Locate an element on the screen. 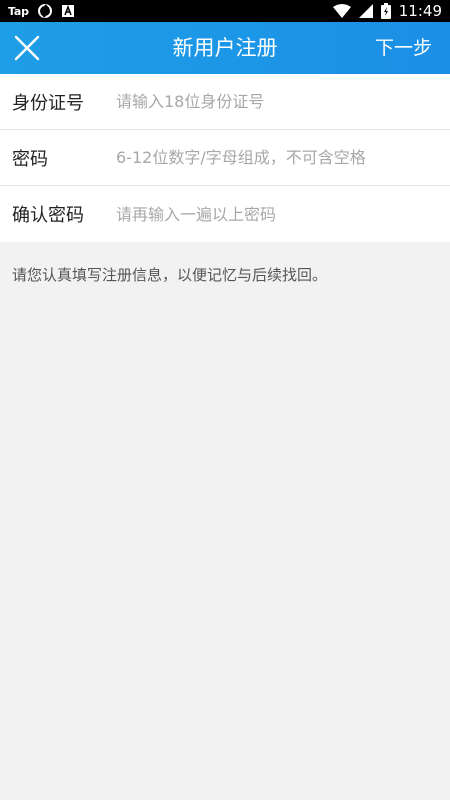 The image size is (450, 800). status-bar-left: Tap is located at coordinates (41, 11).